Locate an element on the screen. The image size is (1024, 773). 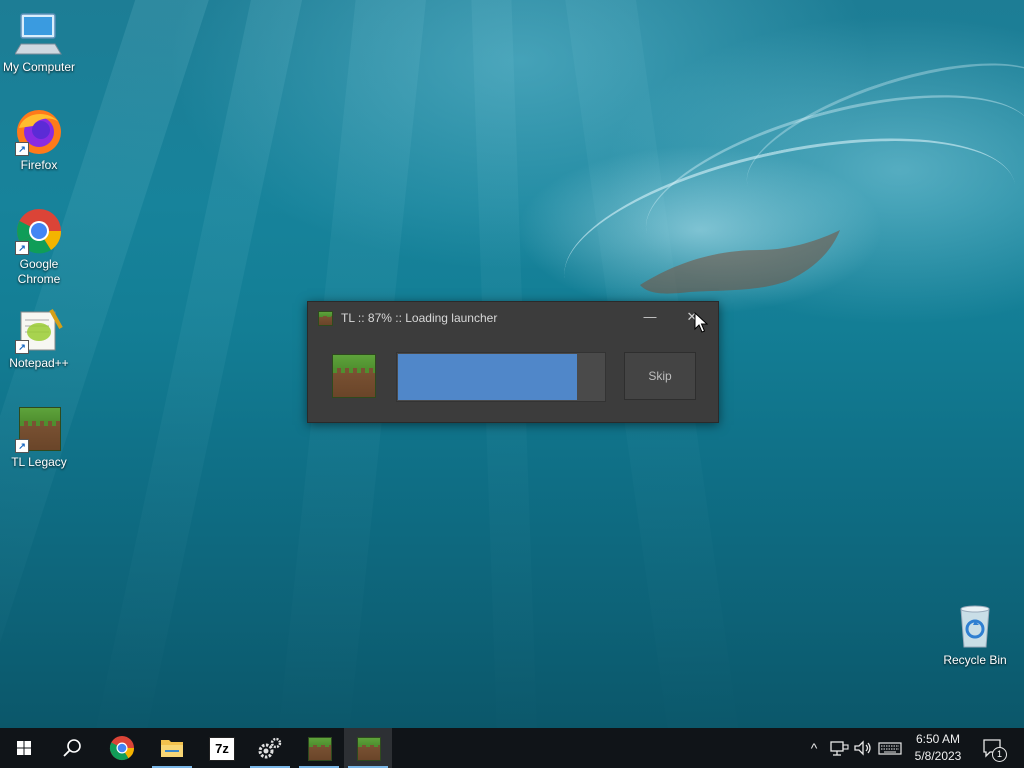
clock: 6:50 AM 5/8/2023 is located at coordinates (938, 748).